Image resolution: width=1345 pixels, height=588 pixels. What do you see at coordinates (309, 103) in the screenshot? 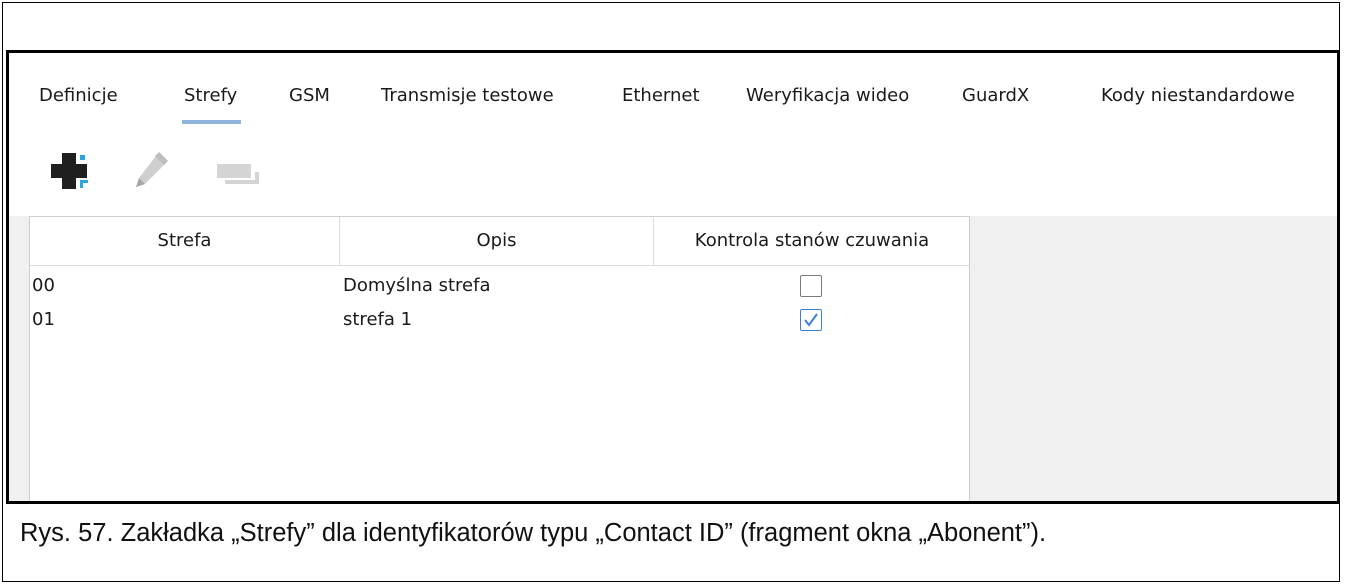
I see `tab-gsm: GSM` at bounding box center [309, 103].